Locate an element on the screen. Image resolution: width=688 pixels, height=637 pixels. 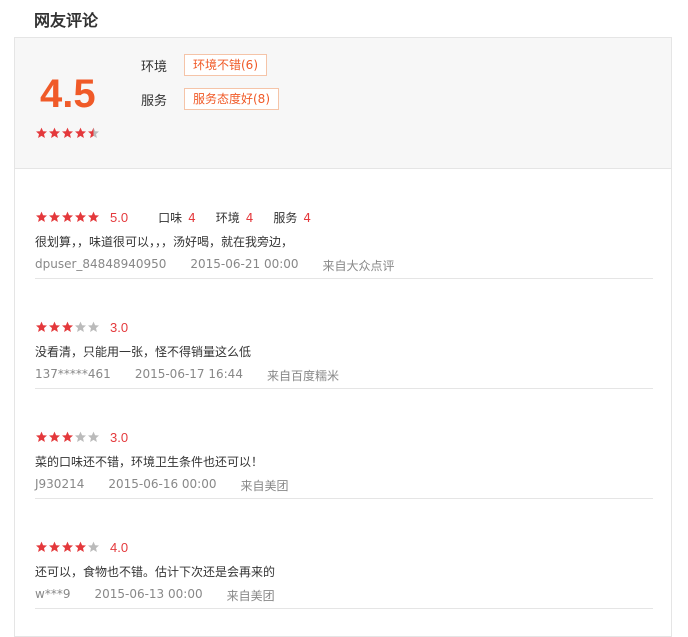
tag-service: 服务态度好(8) is located at coordinates (231, 99).